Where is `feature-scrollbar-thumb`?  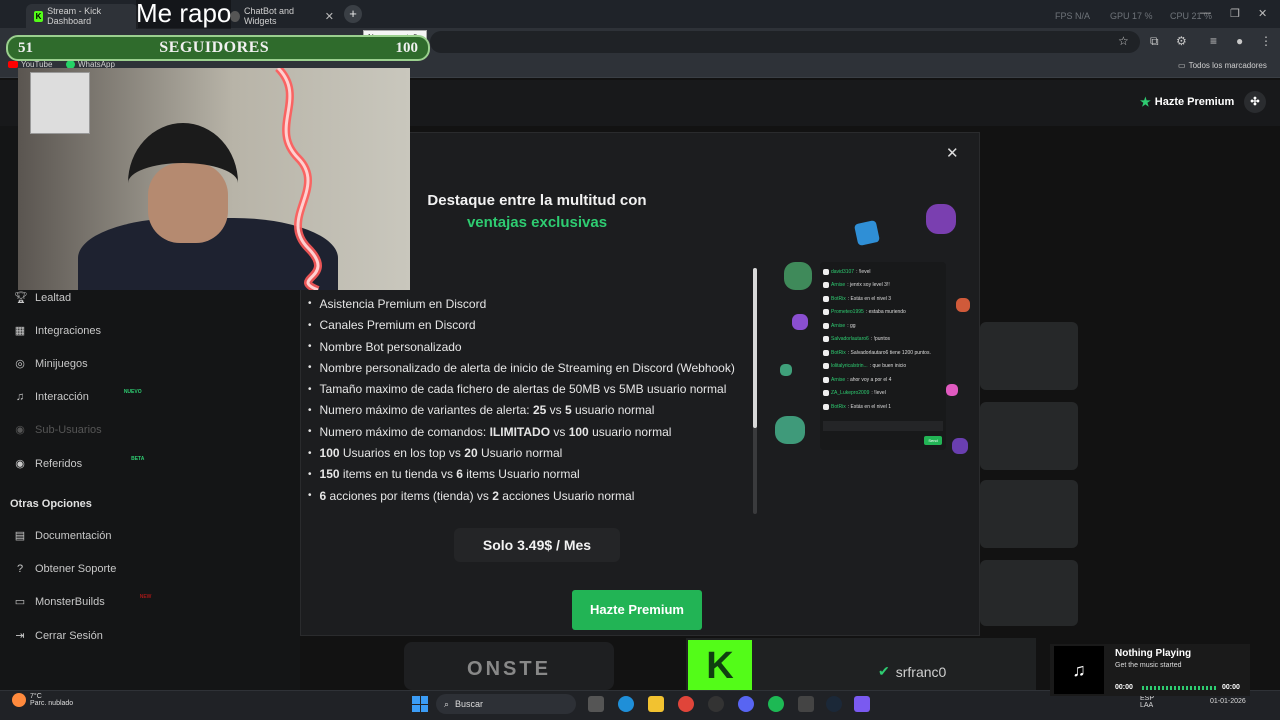
feature-scrollbar-thumb is located at coordinates (755, 348).